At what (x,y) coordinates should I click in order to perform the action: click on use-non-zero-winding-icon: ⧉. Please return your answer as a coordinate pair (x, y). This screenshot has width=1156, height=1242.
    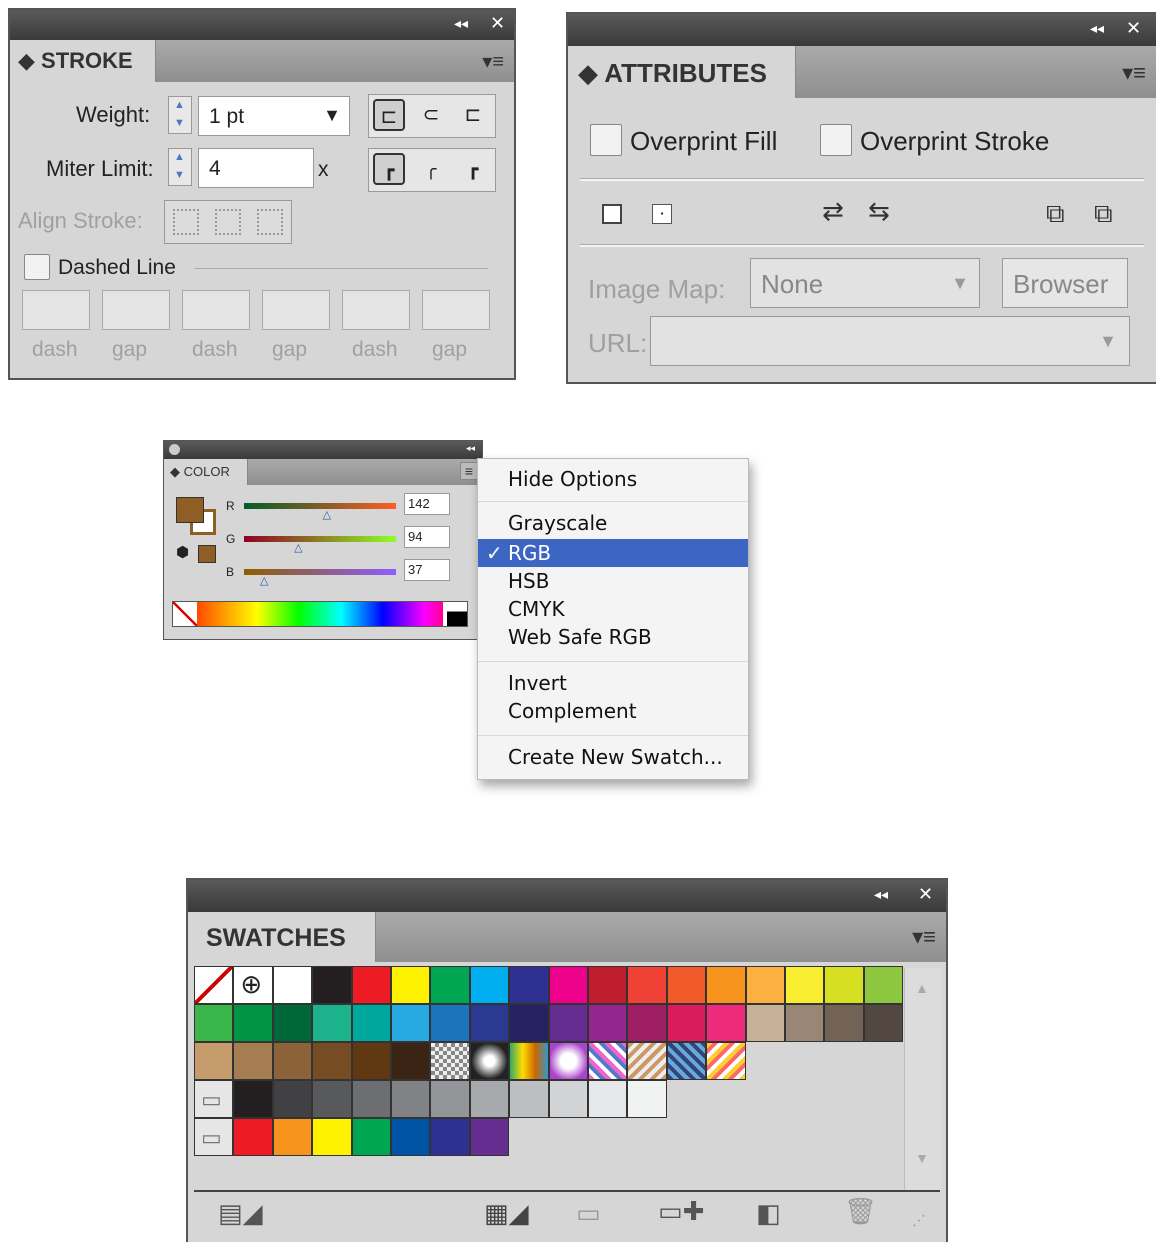
    Looking at the image, I should click on (1055, 214).